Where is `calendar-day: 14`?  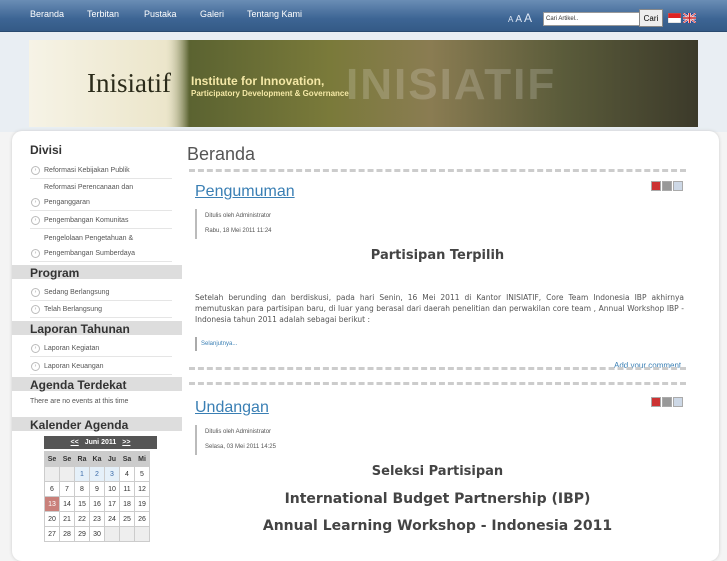
calendar-day: 14 is located at coordinates (67, 504).